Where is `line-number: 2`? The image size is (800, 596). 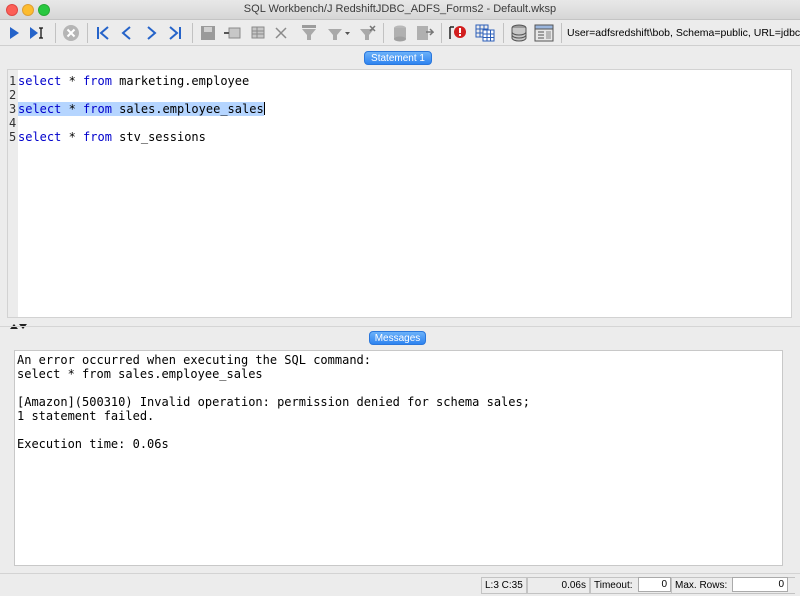
line-number: 2 is located at coordinates (13, 95).